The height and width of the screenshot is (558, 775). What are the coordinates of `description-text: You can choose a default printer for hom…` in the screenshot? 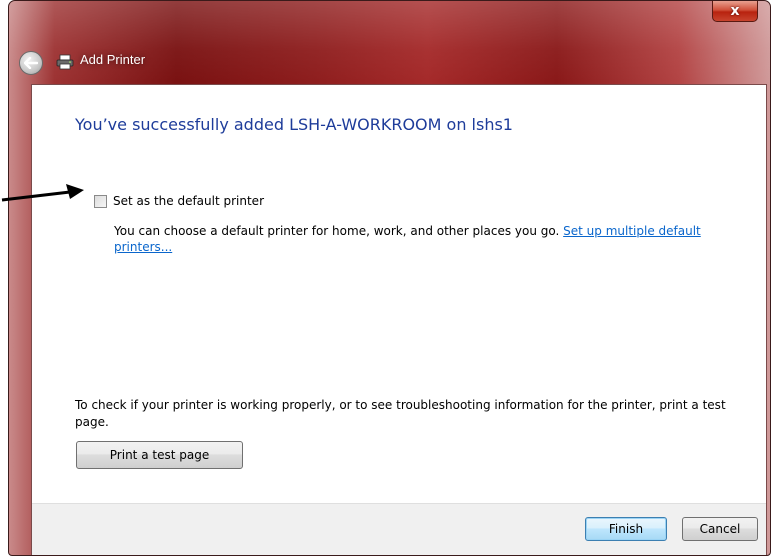 It's located at (339, 231).